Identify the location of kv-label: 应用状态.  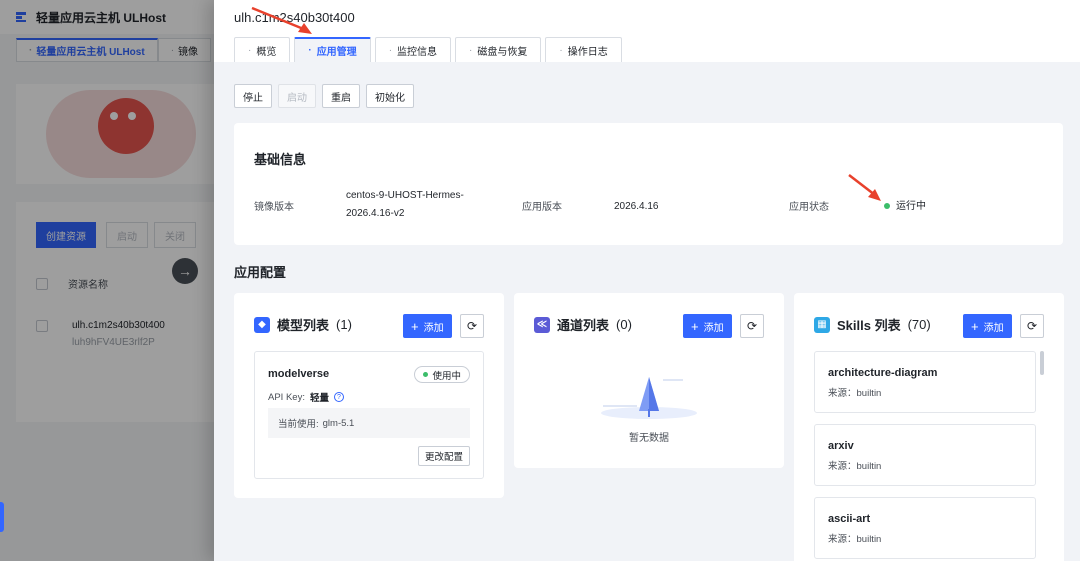
(809, 207).